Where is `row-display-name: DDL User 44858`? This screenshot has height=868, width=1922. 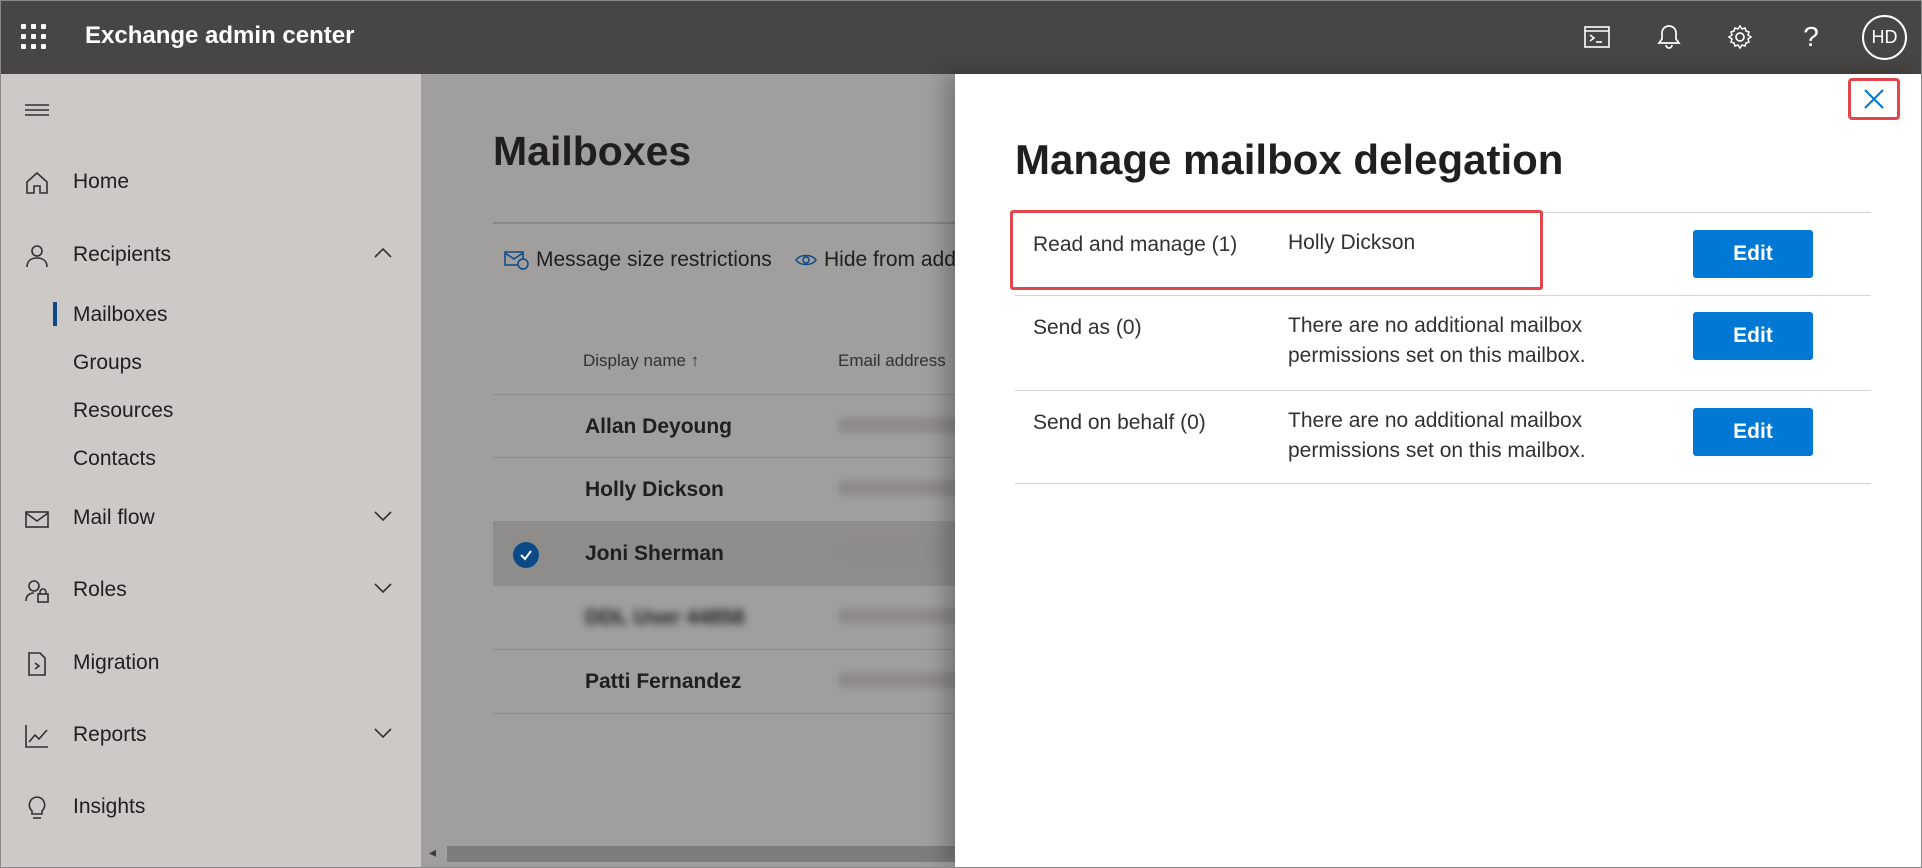 row-display-name: DDL User 44858 is located at coordinates (665, 617).